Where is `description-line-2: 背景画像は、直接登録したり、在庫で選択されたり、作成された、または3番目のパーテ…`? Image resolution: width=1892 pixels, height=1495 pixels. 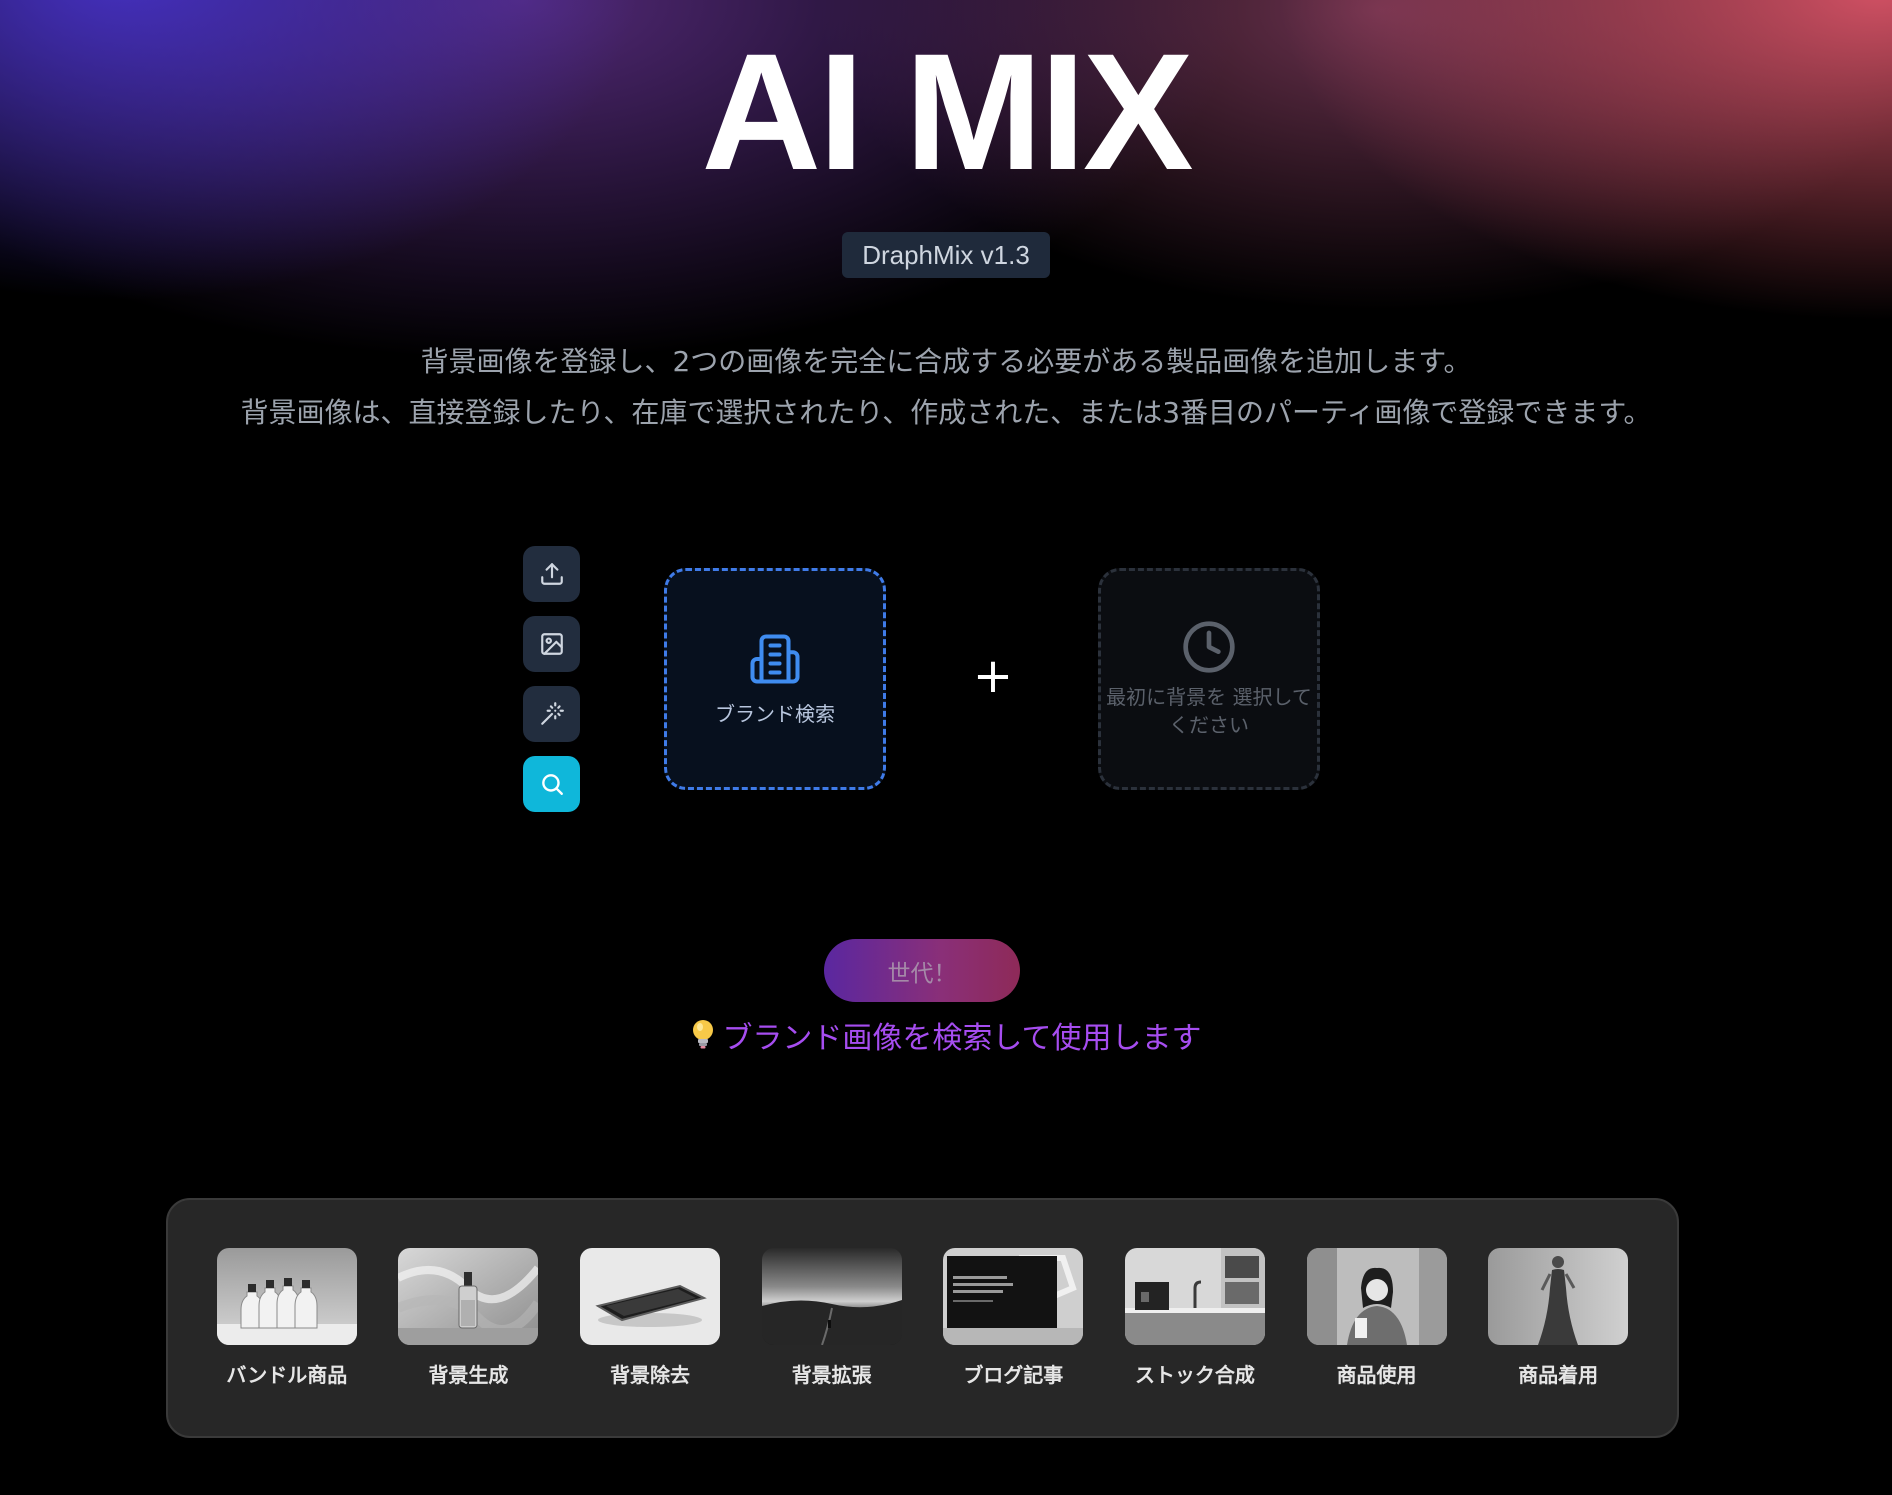
description-line-2: 背景画像は、直接登録したり、在庫で選択されたり、作成された、または3番目のパーテ… is located at coordinates (946, 412).